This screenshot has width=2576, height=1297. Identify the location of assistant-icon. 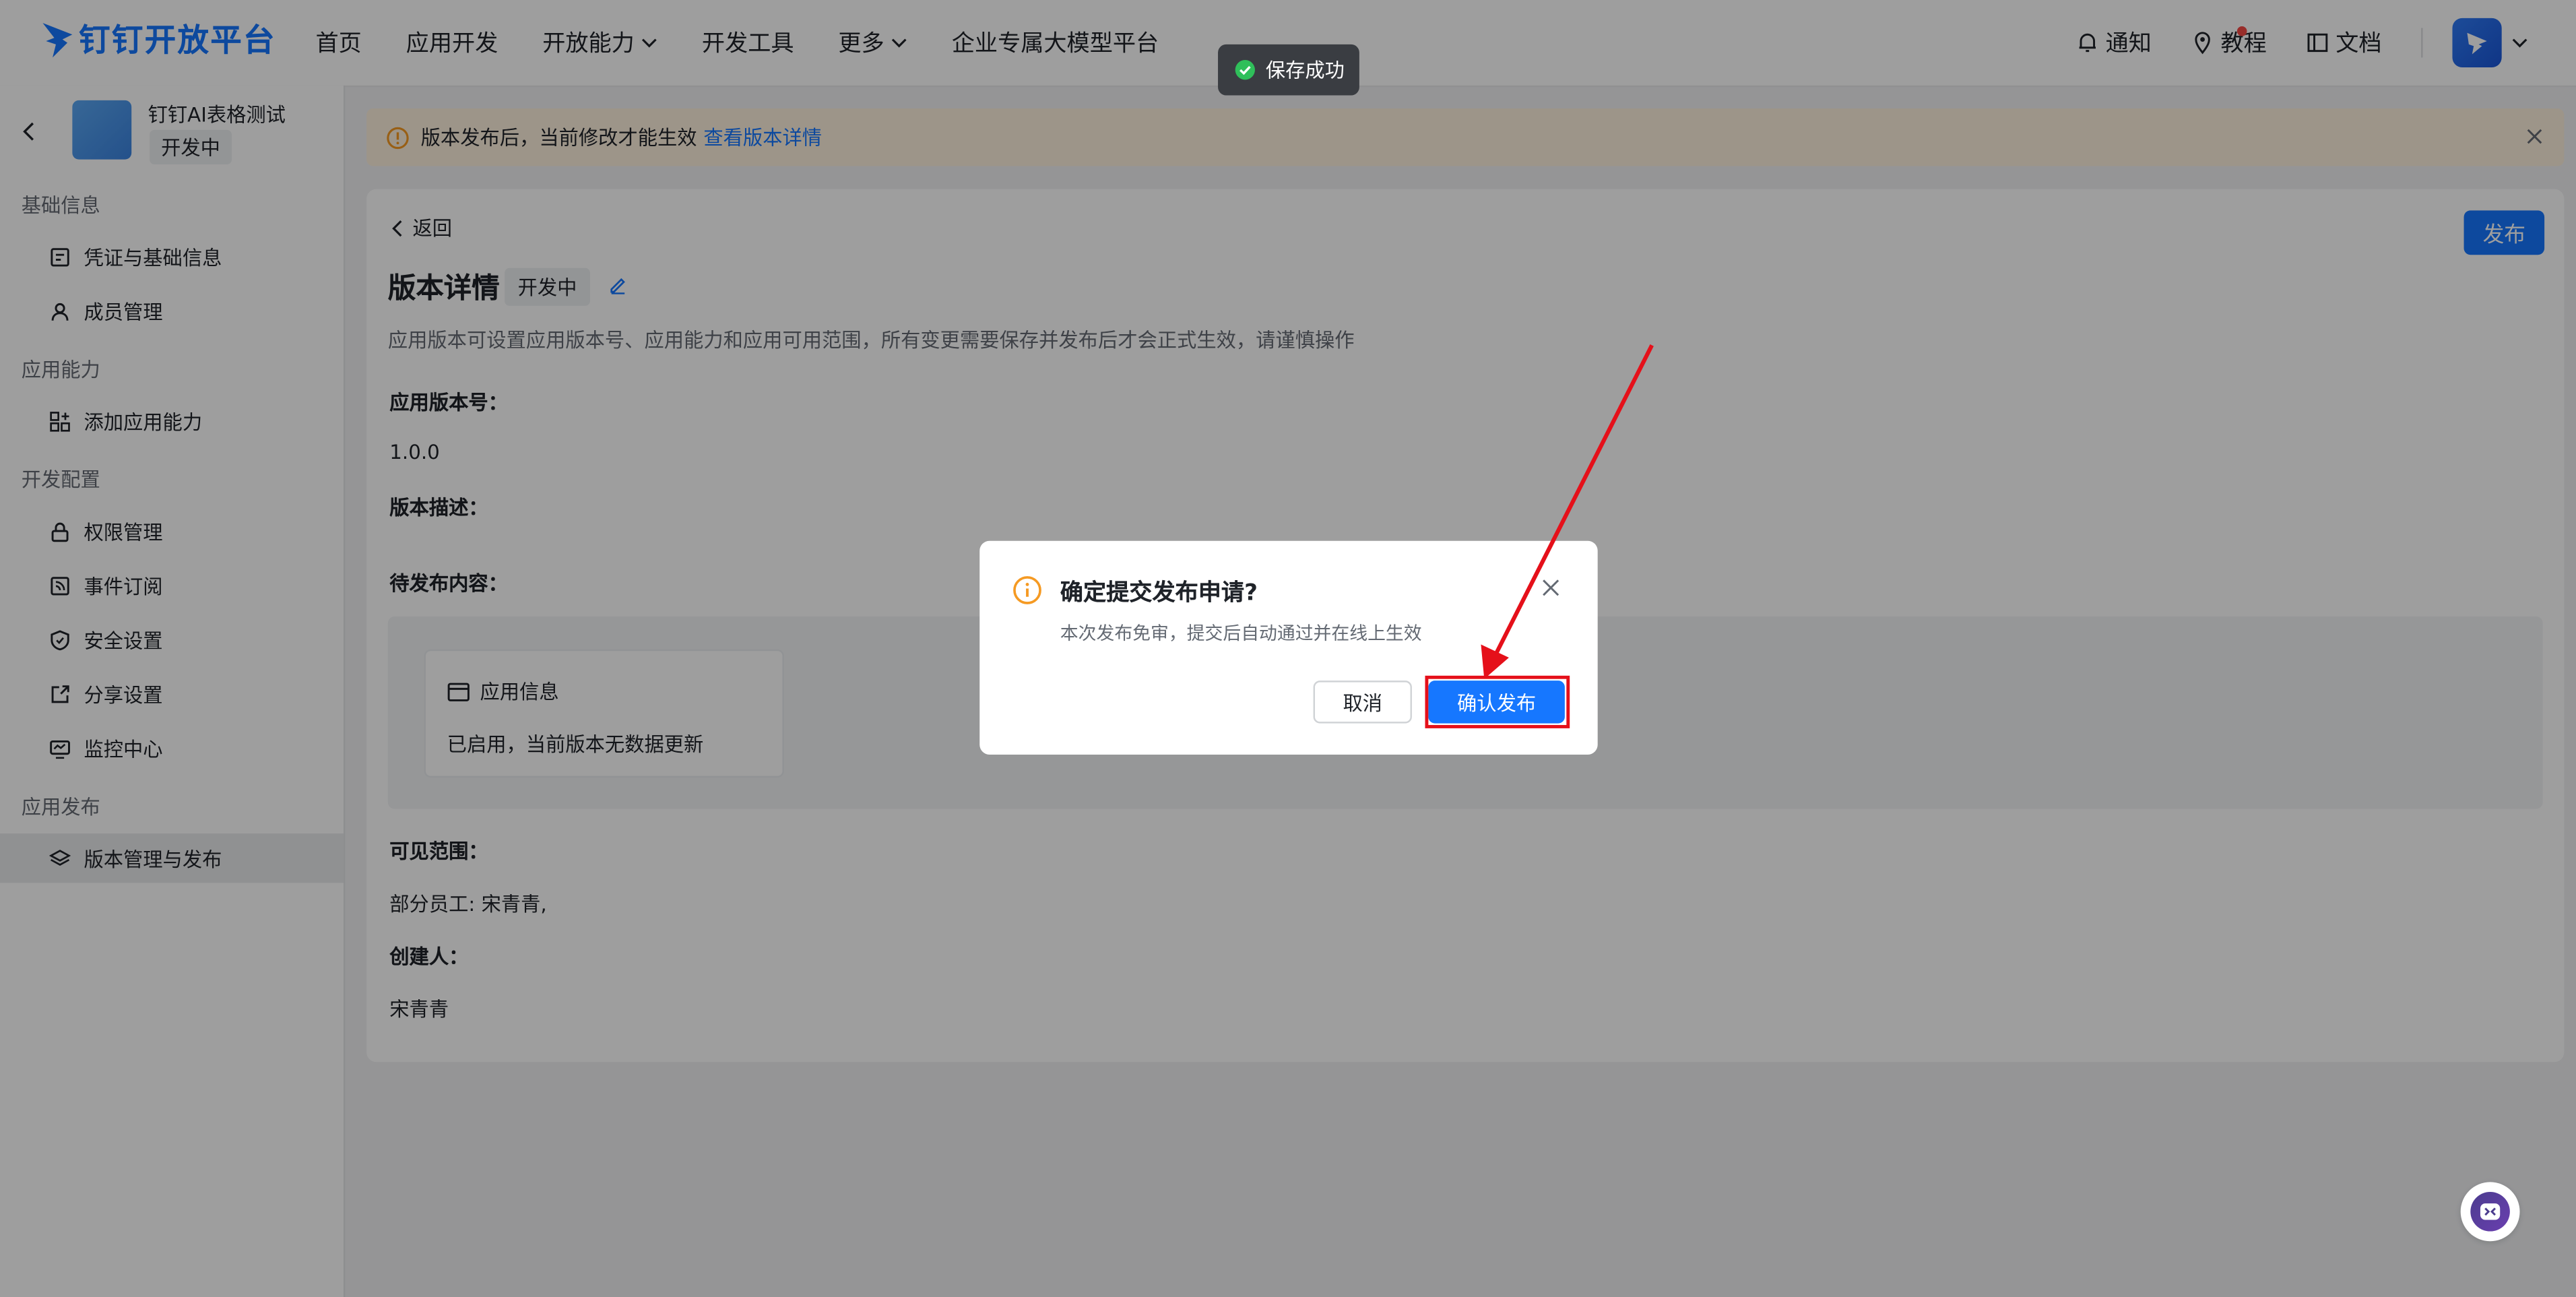
(2490, 1212).